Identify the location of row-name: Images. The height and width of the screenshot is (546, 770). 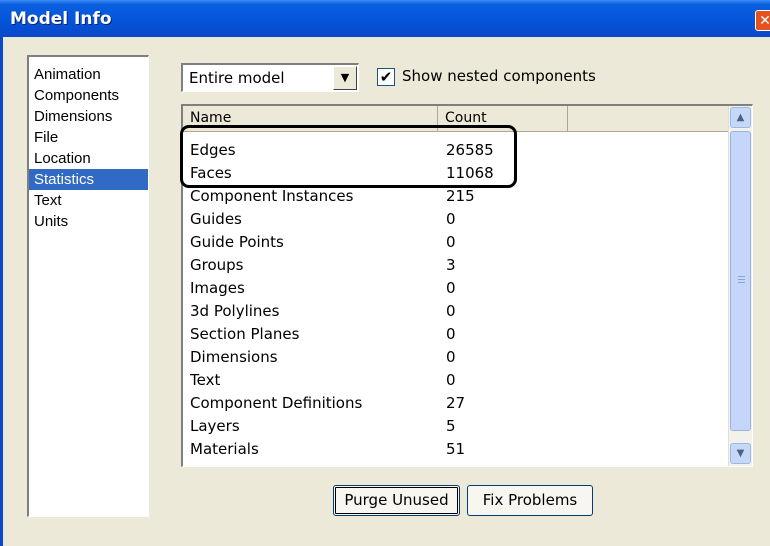
(217, 288).